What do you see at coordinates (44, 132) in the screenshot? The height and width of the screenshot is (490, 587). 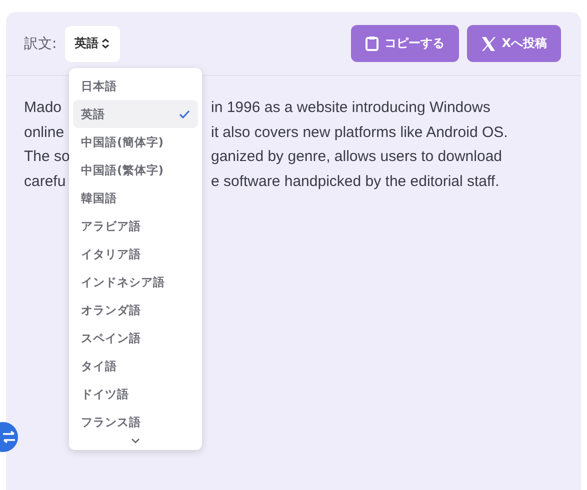 I see `paragraph-text: online` at bounding box center [44, 132].